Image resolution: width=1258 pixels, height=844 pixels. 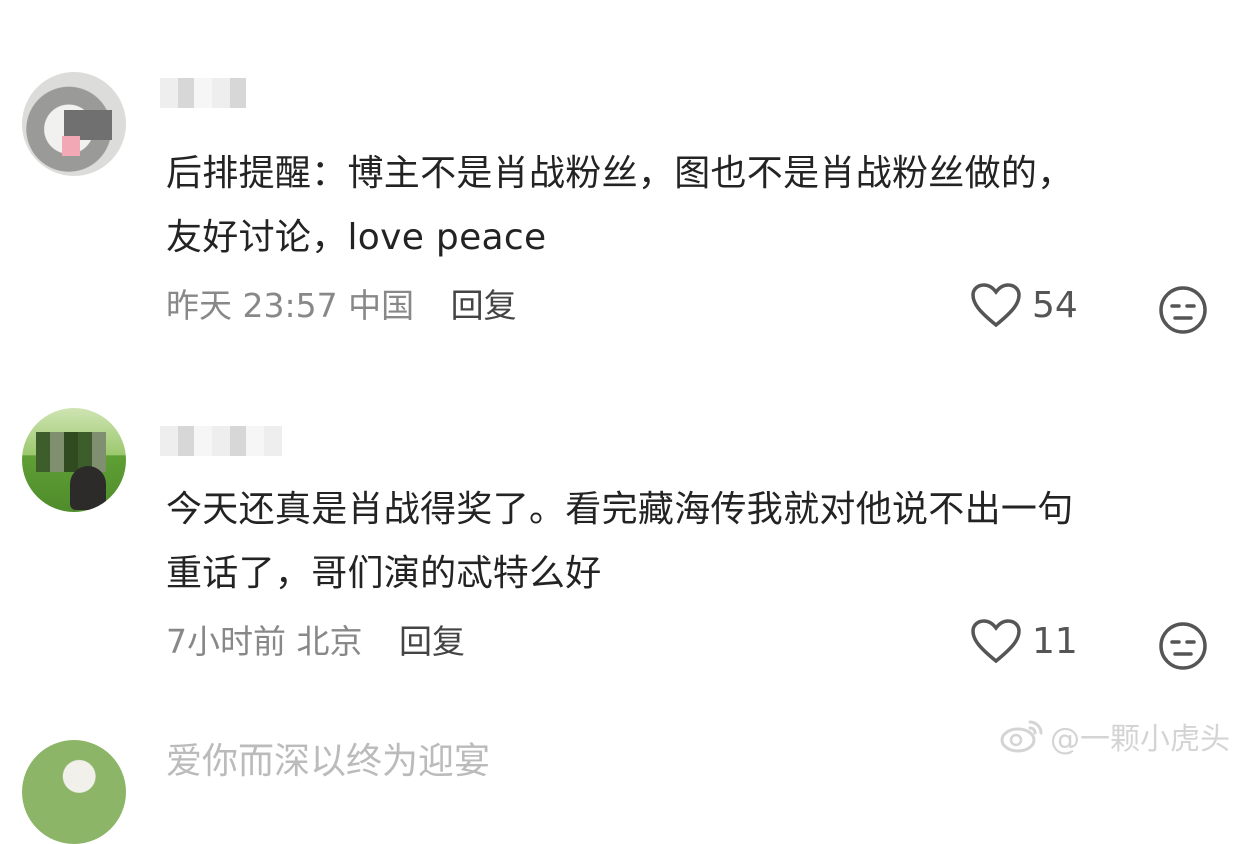 I want to click on comment-location: 中国, so click(x=381, y=305).